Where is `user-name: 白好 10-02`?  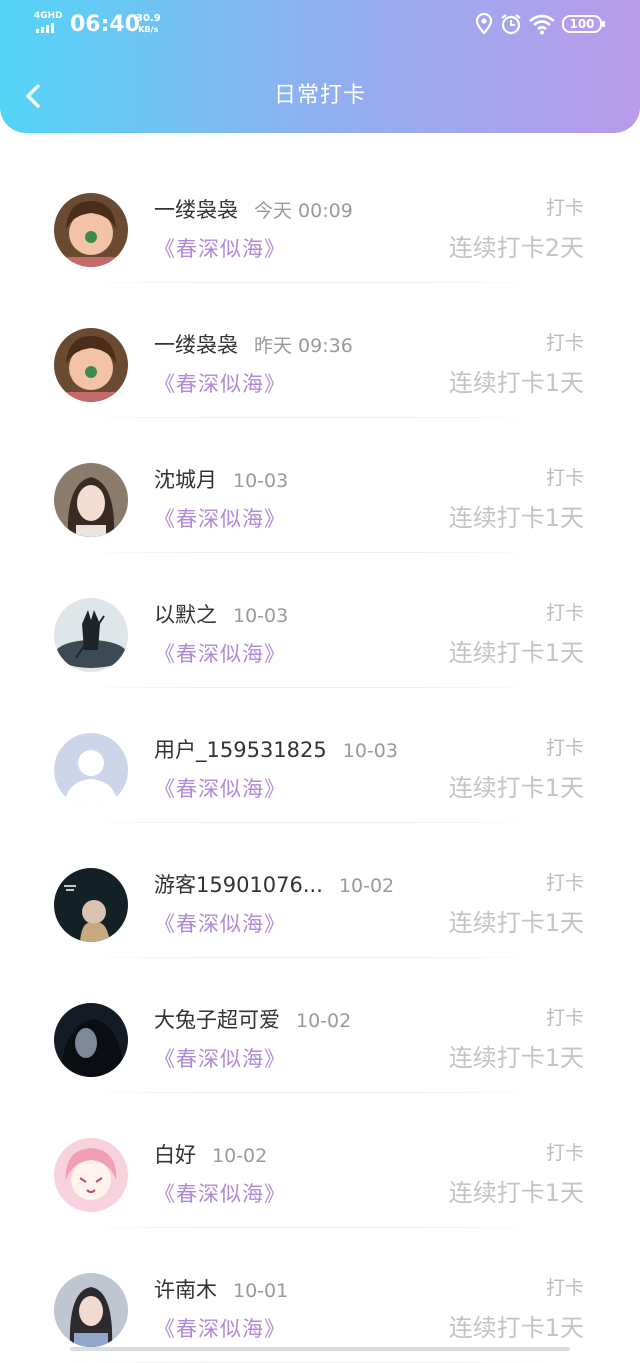
user-name: 白好 10-02 is located at coordinates (210, 1155).